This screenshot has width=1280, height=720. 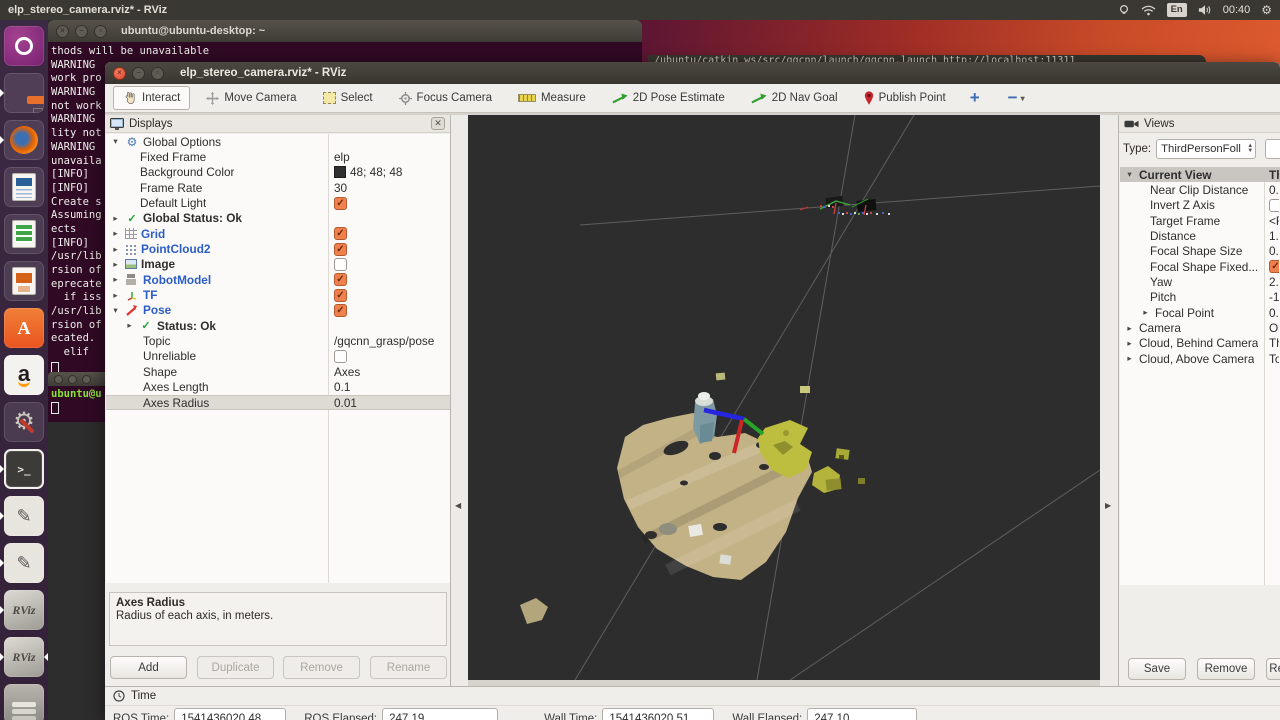 What do you see at coordinates (278, 248) in the screenshot?
I see `displays-row-pointcloud2: ▸ PointCloud2 ✓` at bounding box center [278, 248].